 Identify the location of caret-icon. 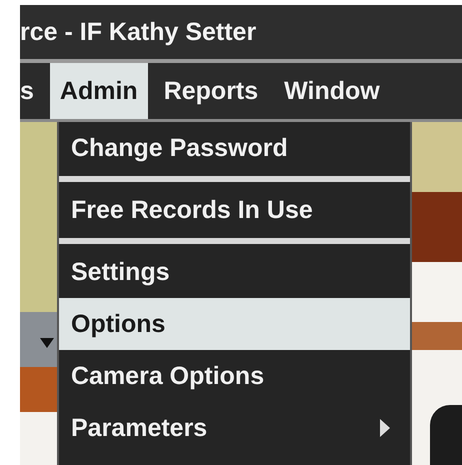
(47, 343).